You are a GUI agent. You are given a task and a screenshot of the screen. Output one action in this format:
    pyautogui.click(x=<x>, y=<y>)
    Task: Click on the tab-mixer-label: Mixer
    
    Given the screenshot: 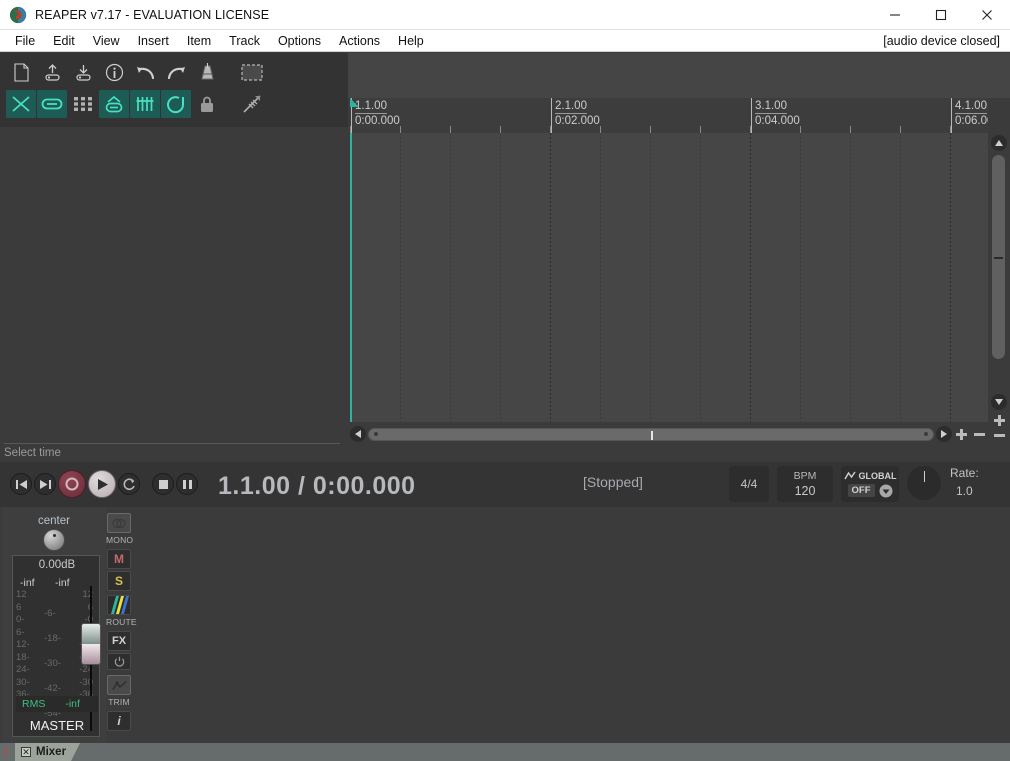 What is the action you would take?
    pyautogui.click(x=51, y=752)
    